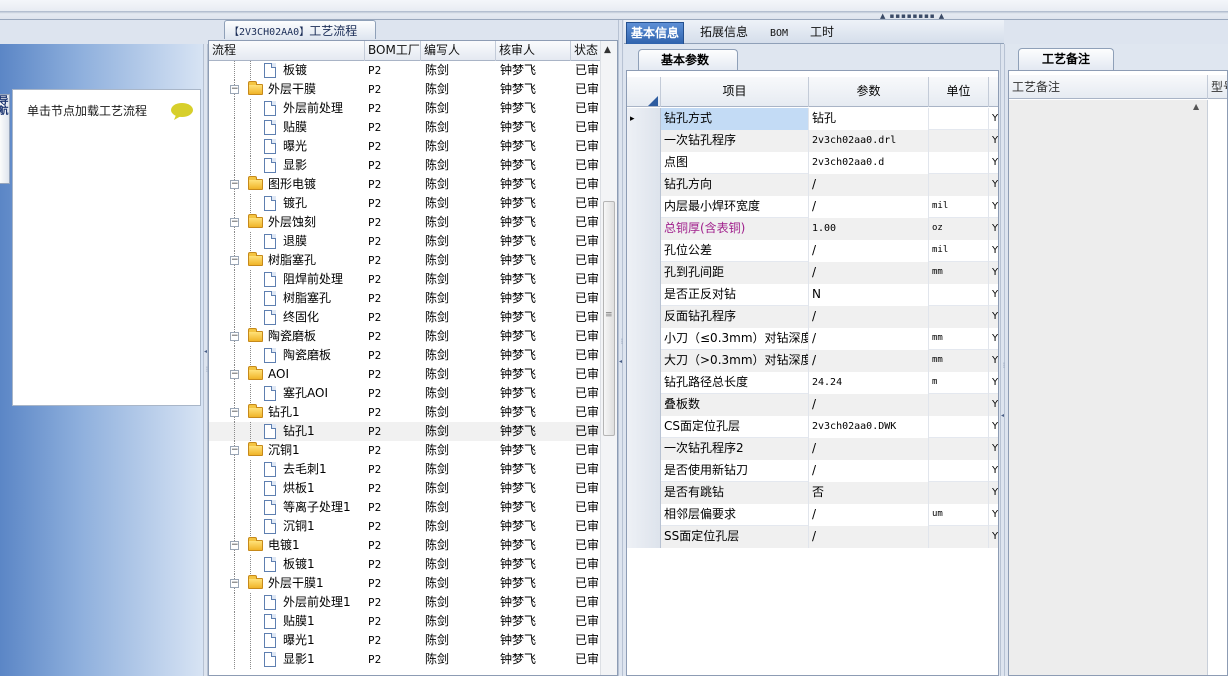 The image size is (1228, 676). What do you see at coordinates (405, 545) in the screenshot?
I see `tree-row: − 电镀1 P2 陈剑 钟梦飞 已审` at bounding box center [405, 545].